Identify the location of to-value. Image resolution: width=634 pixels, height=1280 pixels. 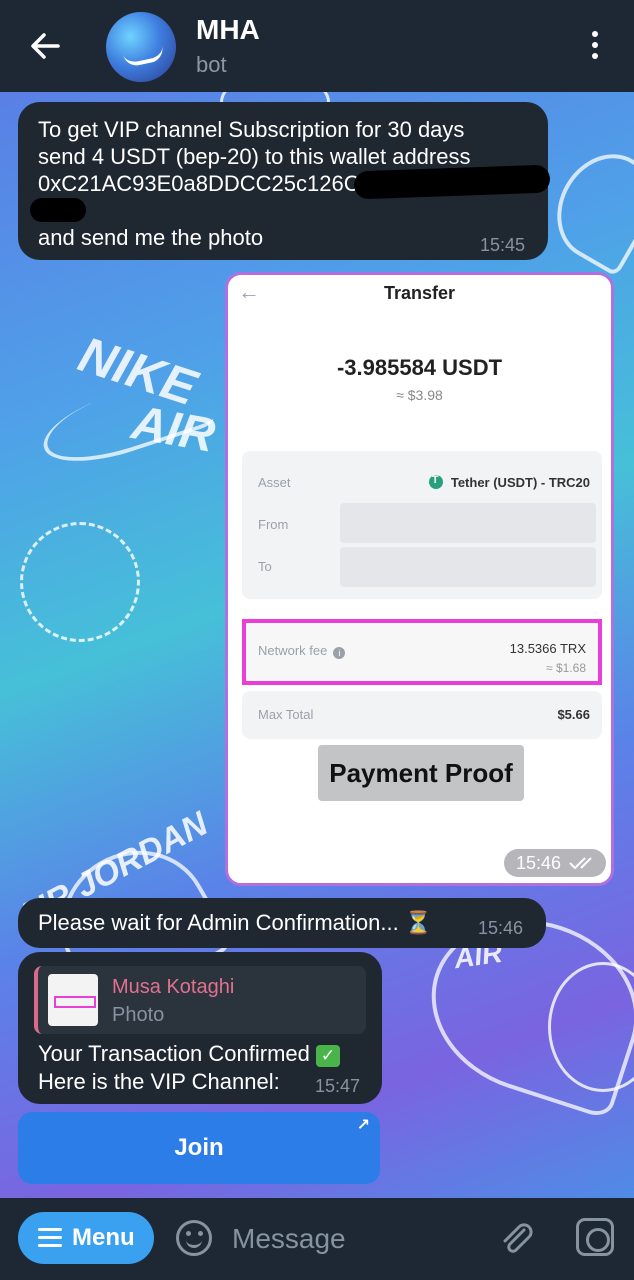
(468, 567).